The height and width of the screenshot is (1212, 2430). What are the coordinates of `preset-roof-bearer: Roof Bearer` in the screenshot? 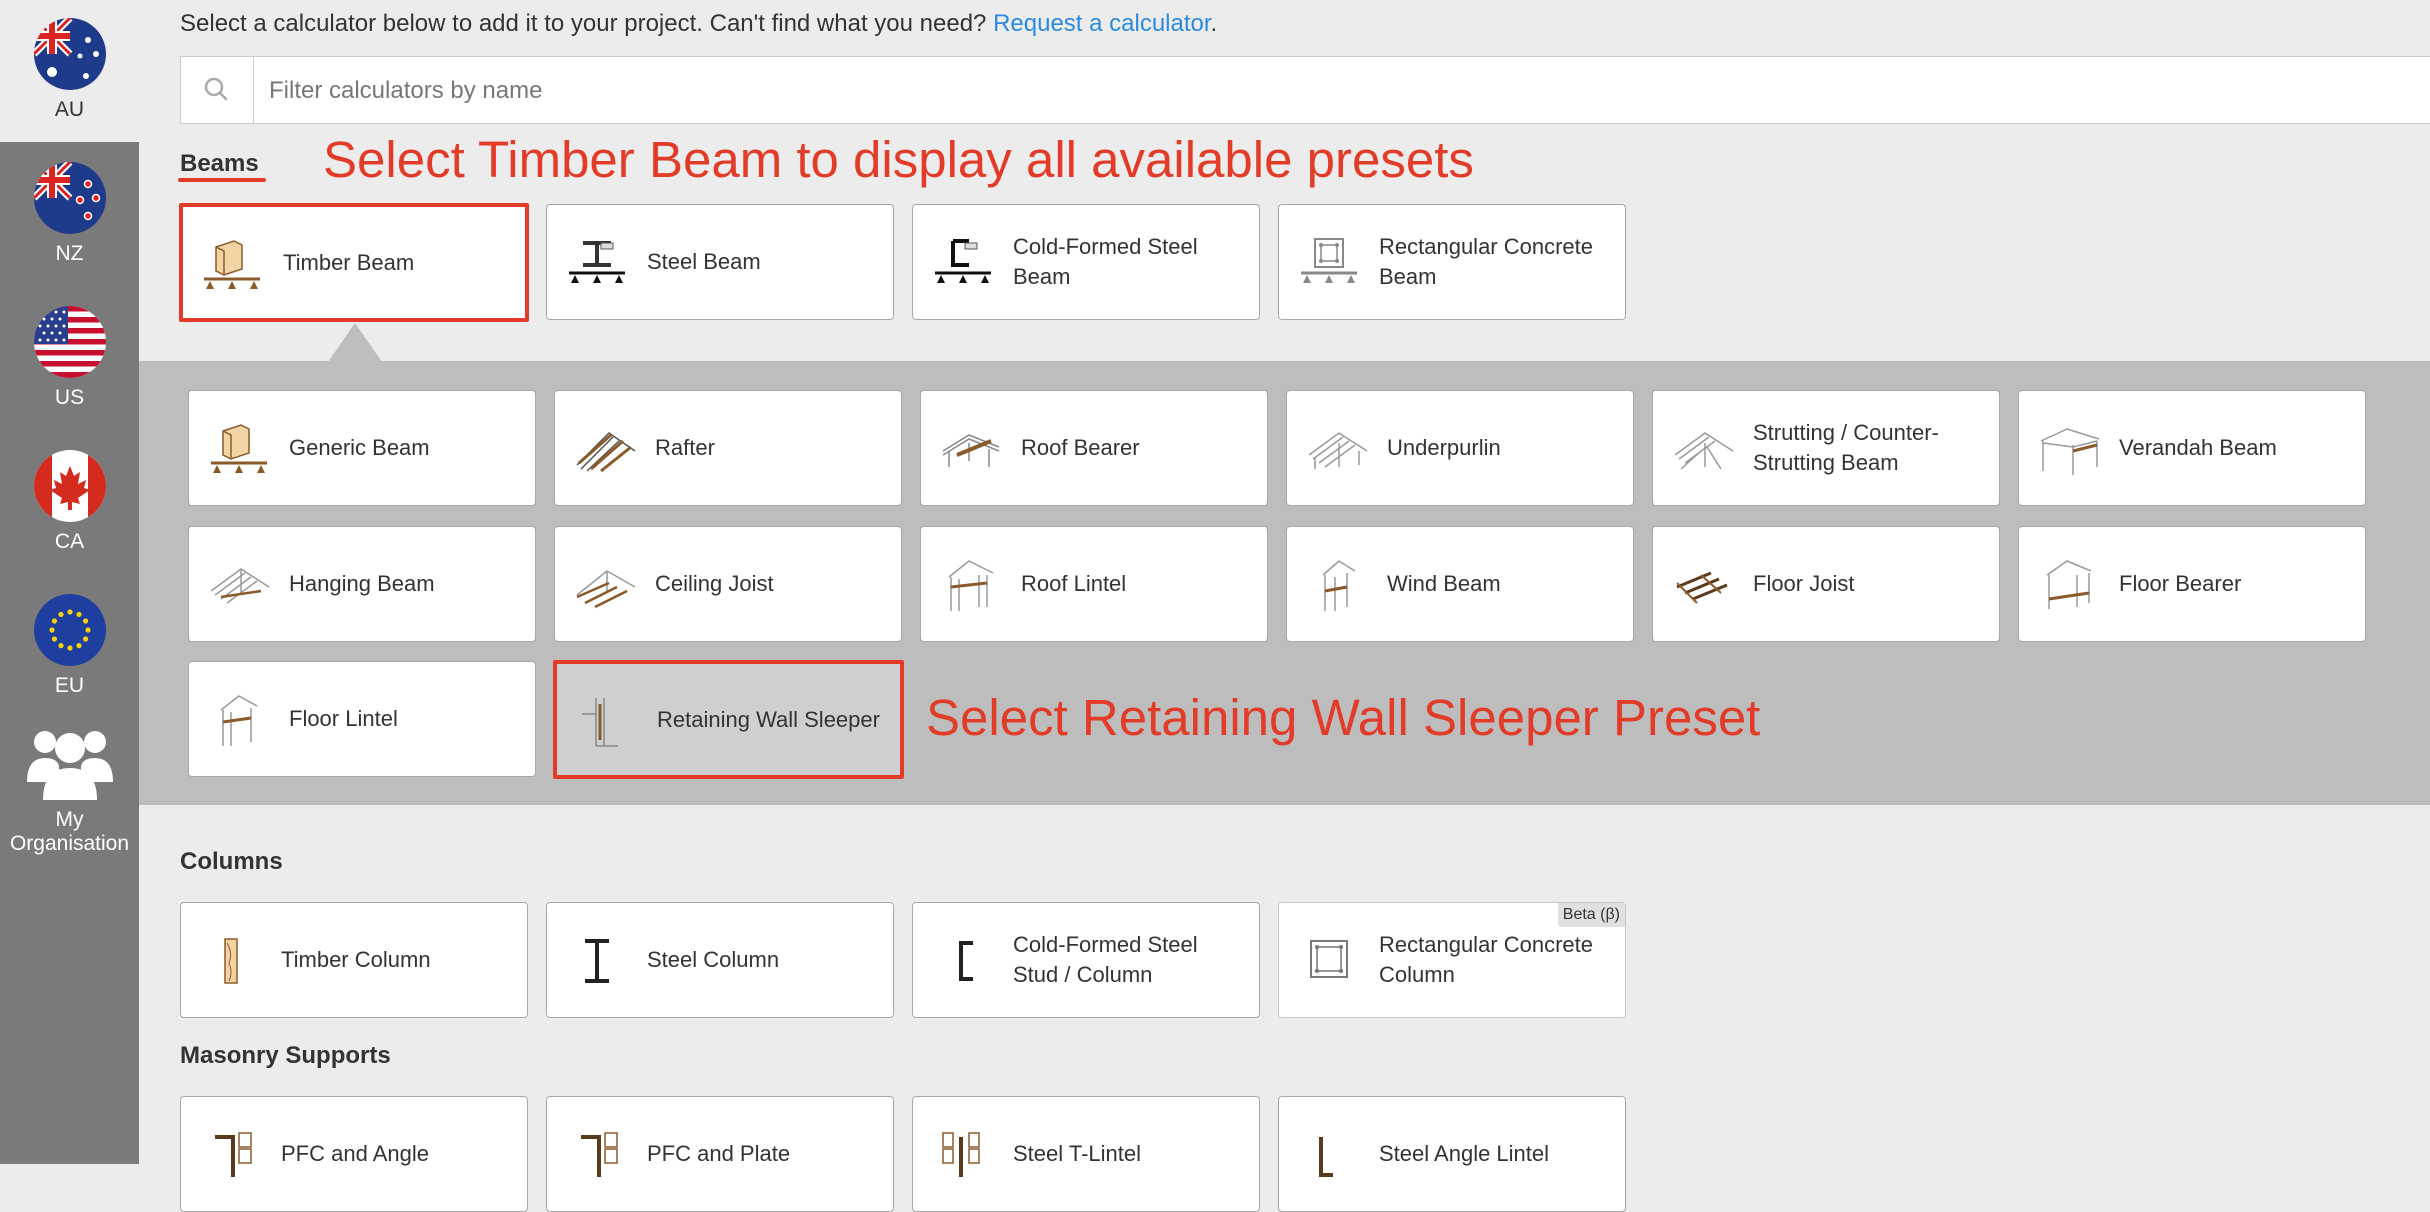 It's located at (1094, 448).